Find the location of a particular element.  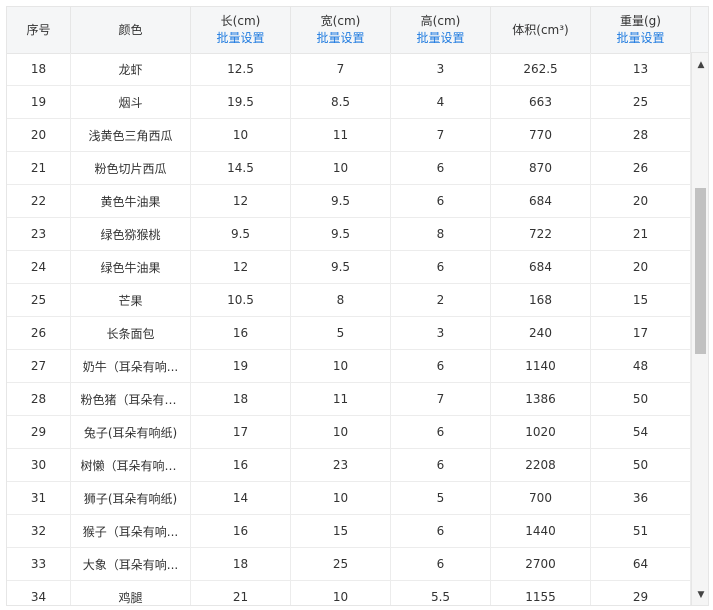

cell-text: 1386 is located at coordinates (540, 399).